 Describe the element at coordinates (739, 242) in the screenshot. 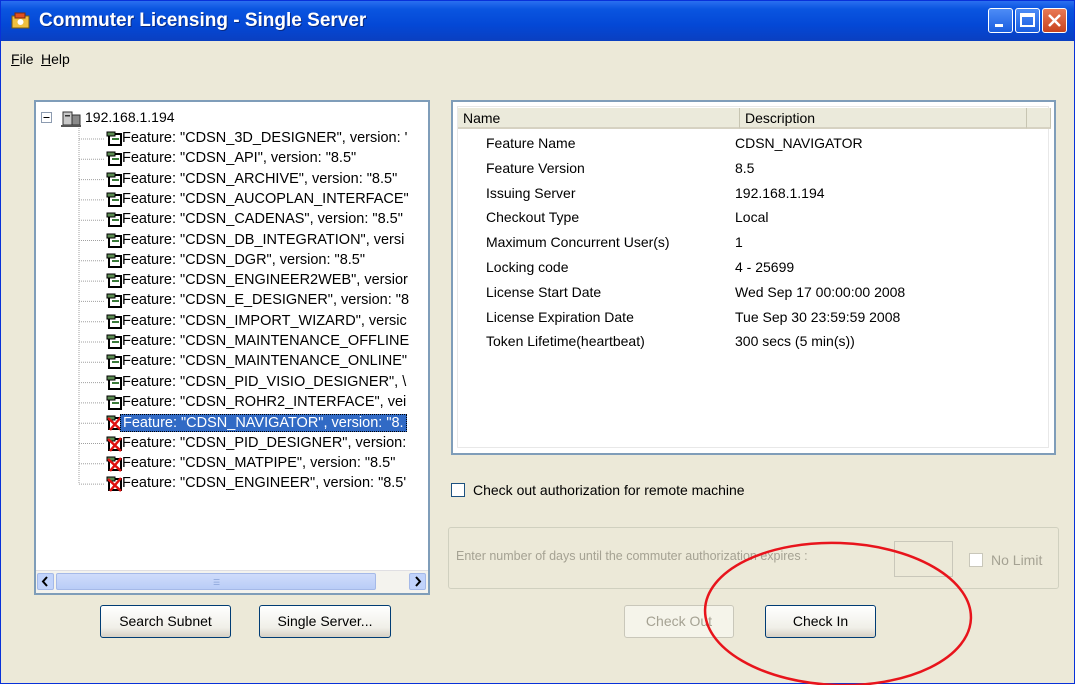

I see `detail-row-value: 1` at that location.